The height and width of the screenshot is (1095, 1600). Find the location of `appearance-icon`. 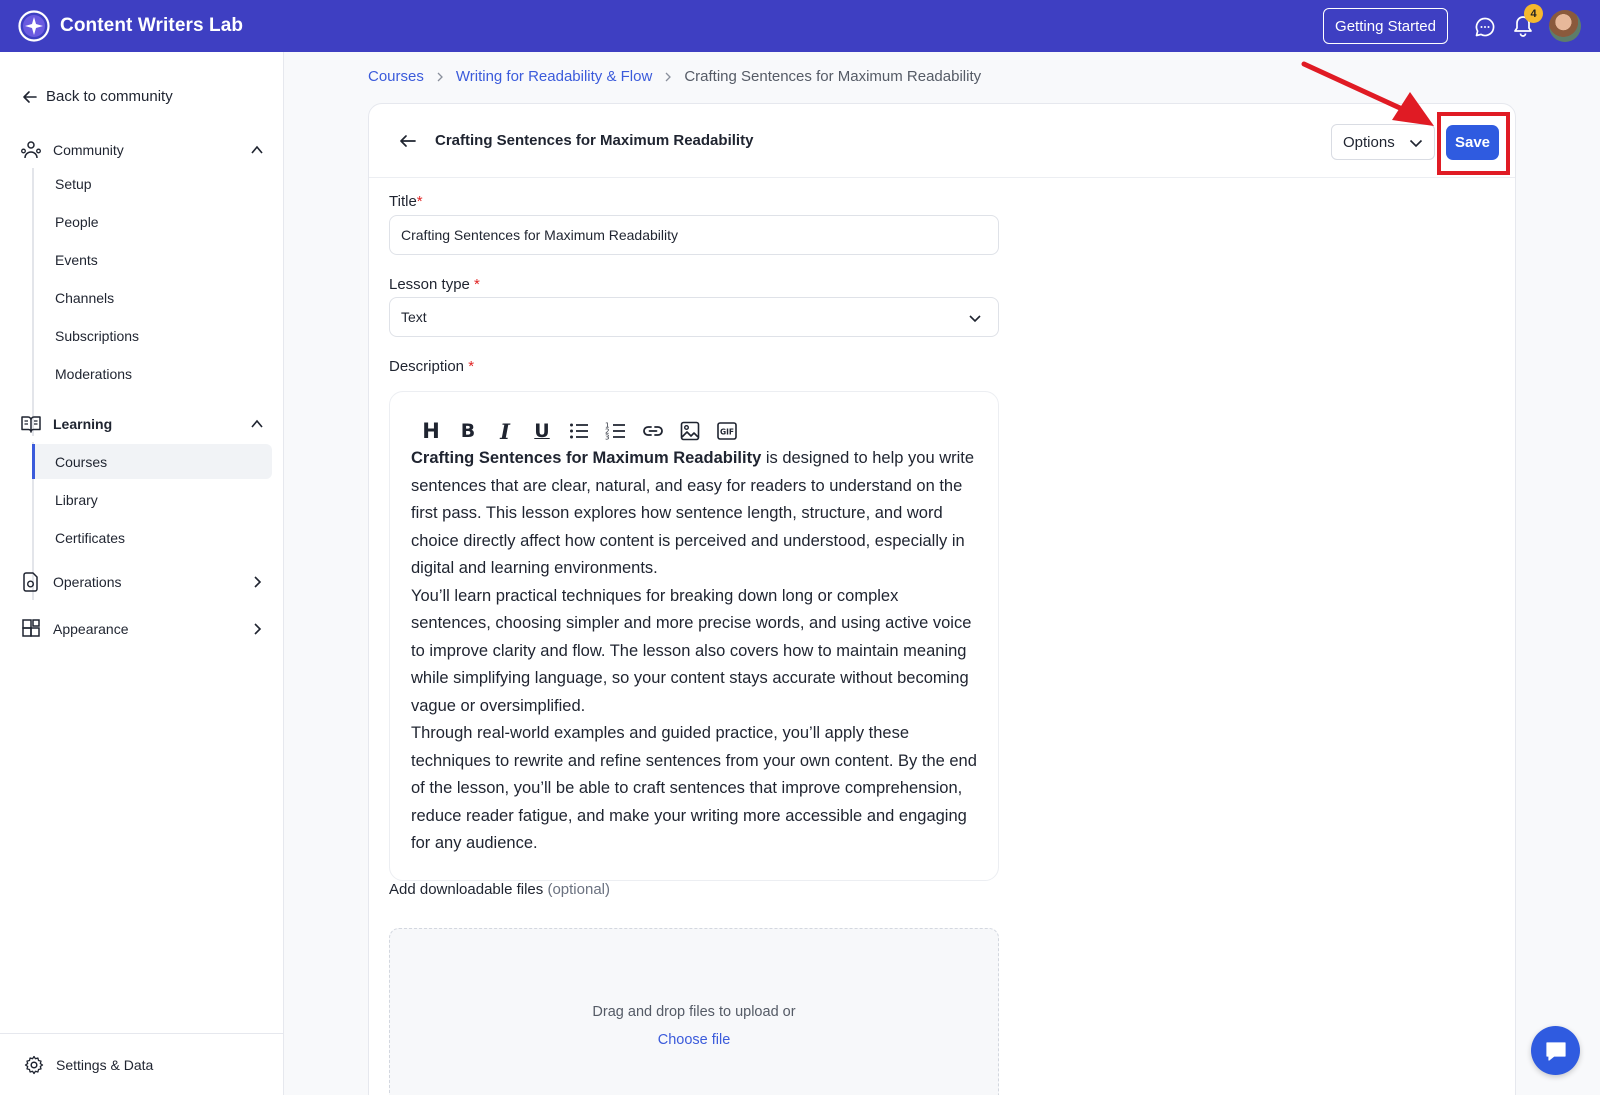

appearance-icon is located at coordinates (31, 628).